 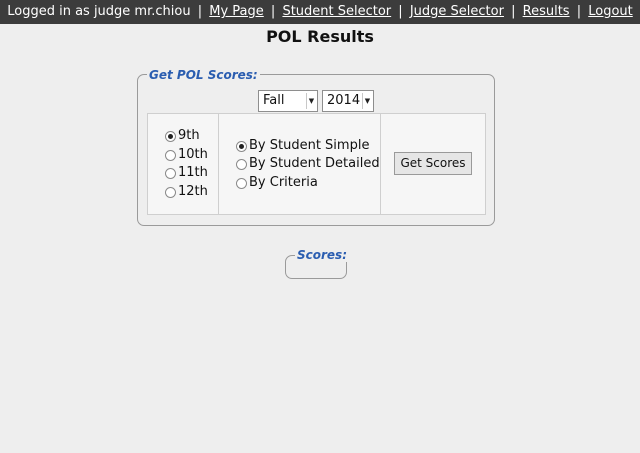 I want to click on report-option-by-student-simple: By Student Simple, so click(x=302, y=146).